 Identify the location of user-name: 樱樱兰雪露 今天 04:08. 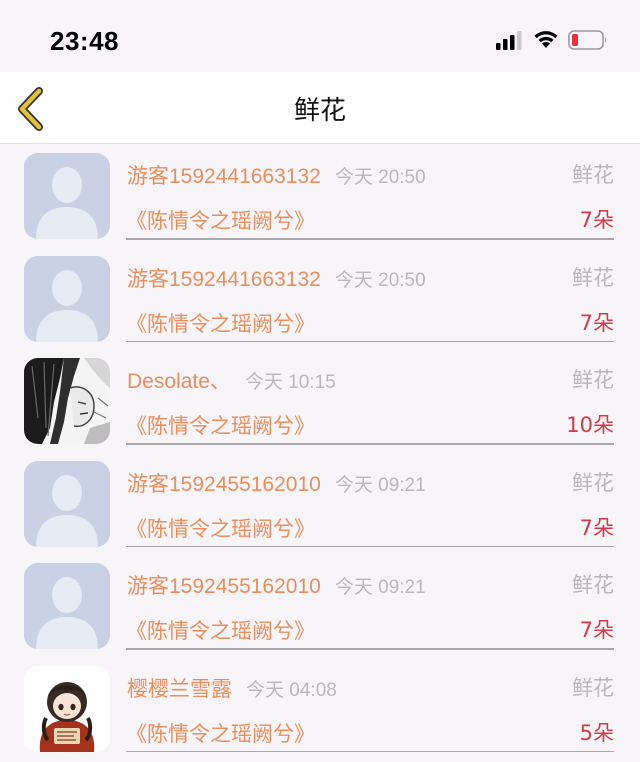
(232, 688).